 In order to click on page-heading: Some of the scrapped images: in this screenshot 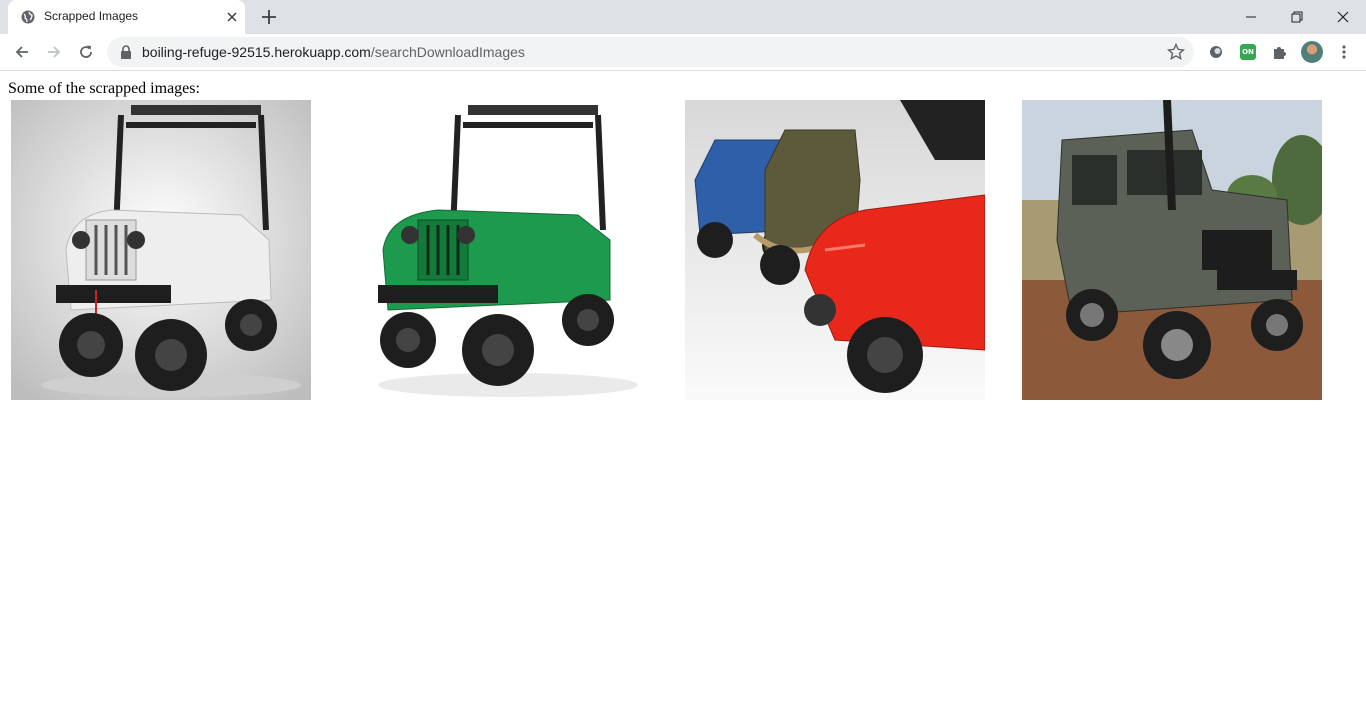, I will do `click(104, 88)`.